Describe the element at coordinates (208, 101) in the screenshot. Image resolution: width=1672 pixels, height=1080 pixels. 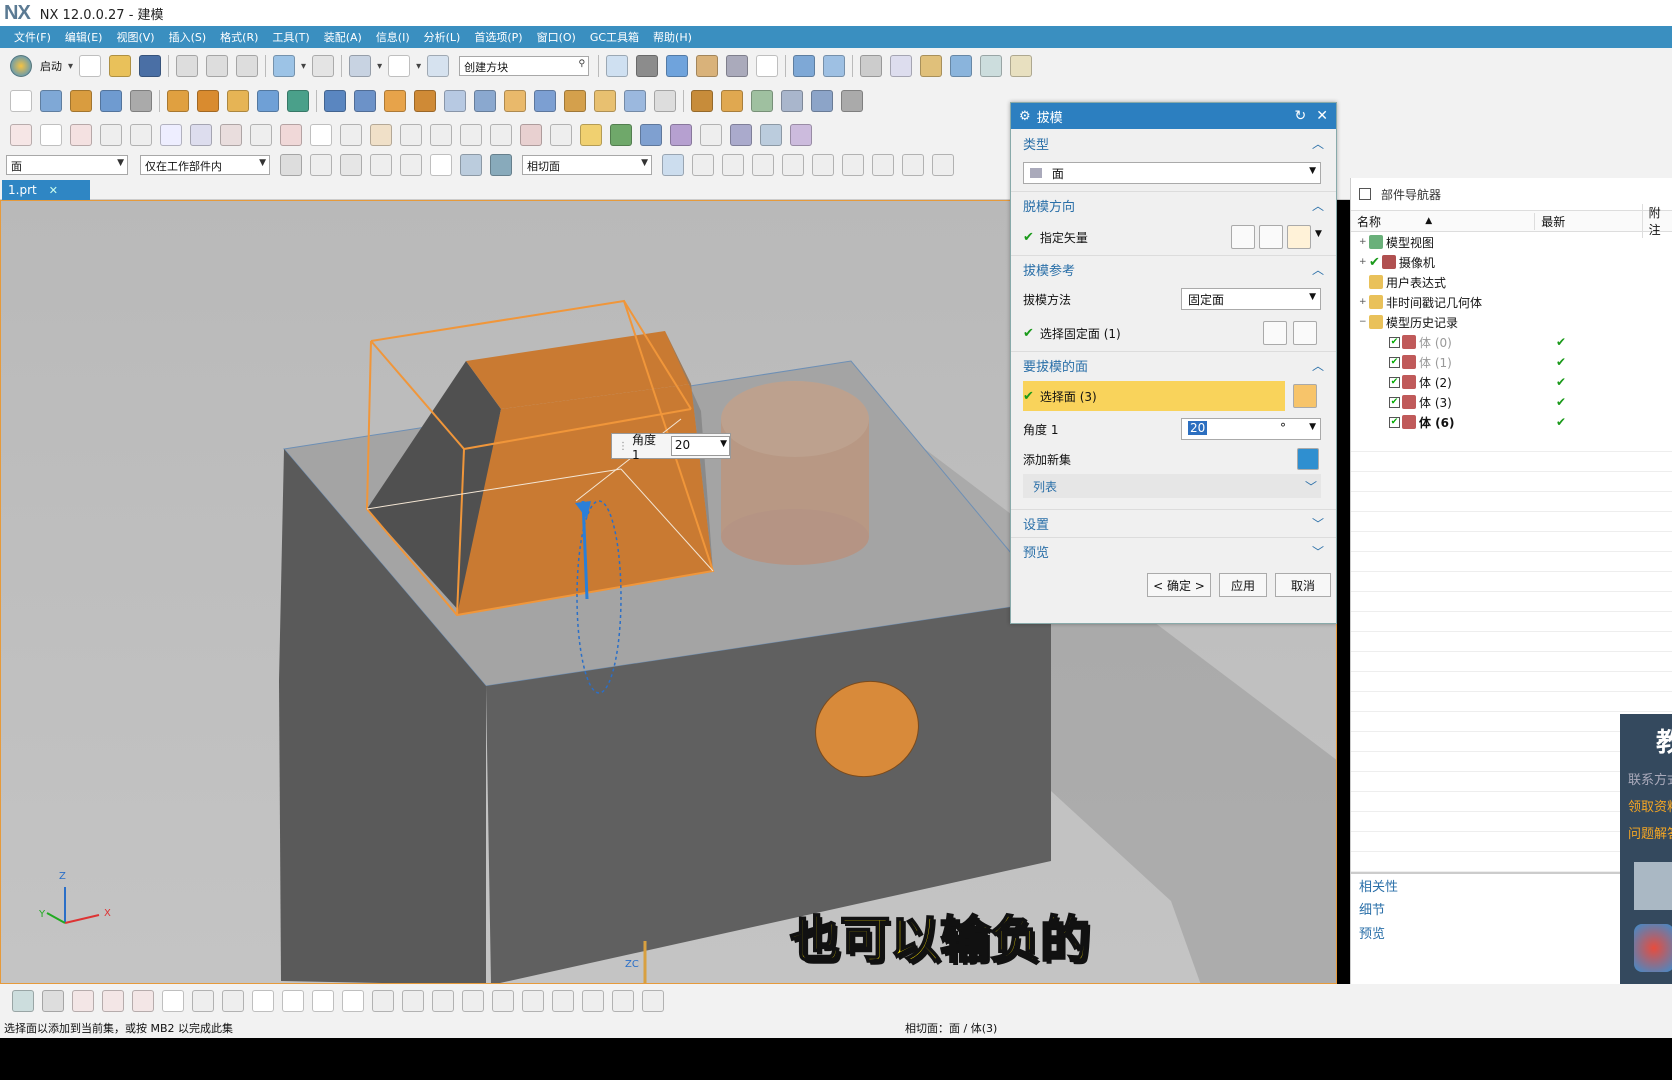
I see `subtract-icon` at that location.